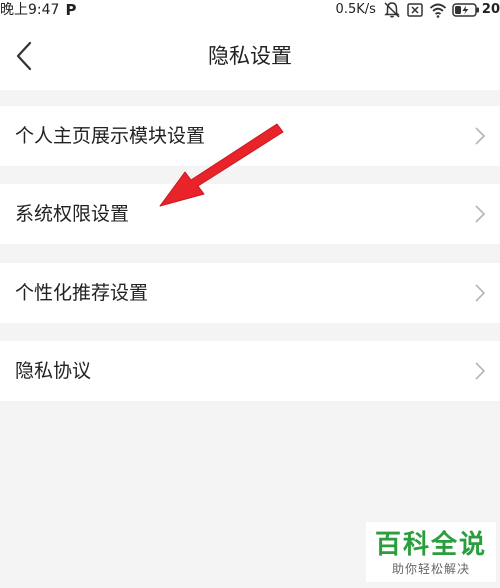 Image resolution: width=500 pixels, height=588 pixels. What do you see at coordinates (53, 371) in the screenshot?
I see `menu-item-label: 隐私协议` at bounding box center [53, 371].